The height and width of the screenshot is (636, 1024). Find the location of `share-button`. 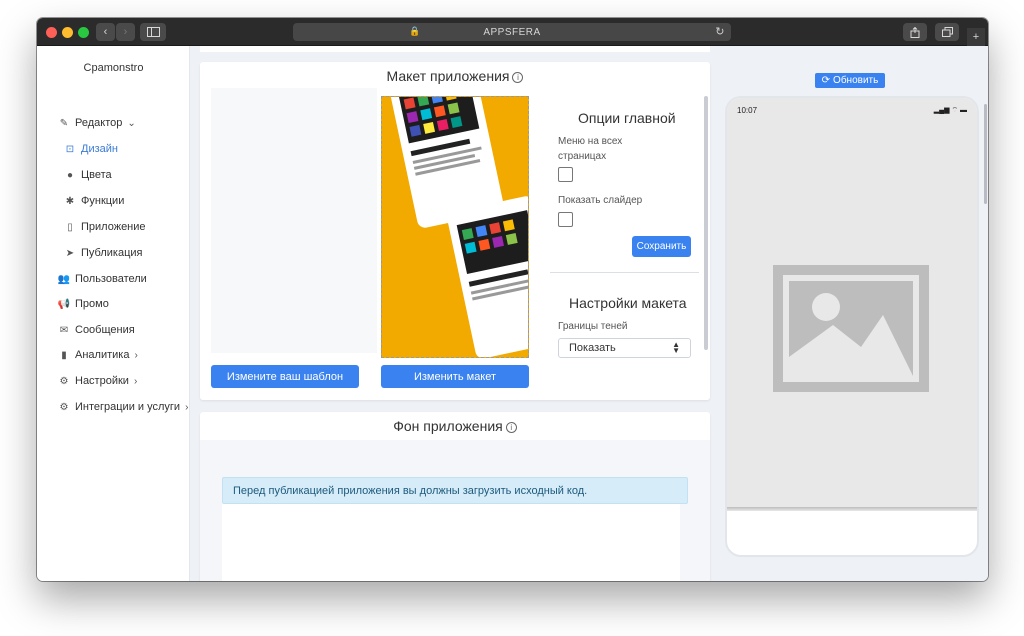

share-button is located at coordinates (915, 32).